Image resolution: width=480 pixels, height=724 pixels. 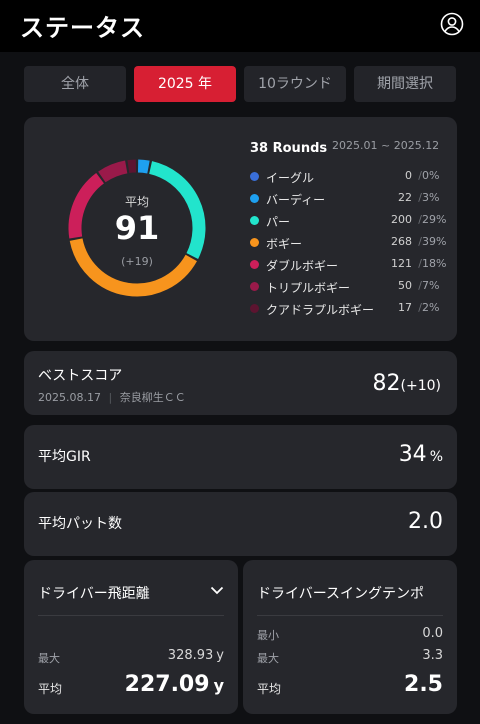 I want to click on driver-max-unit: y, so click(x=220, y=655).